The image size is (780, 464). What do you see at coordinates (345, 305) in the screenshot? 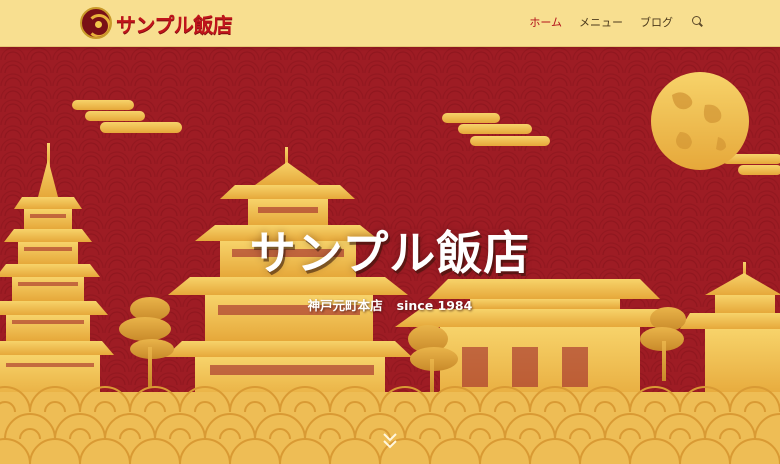
I see `hero-subtitle-location: 神戸元町本店` at bounding box center [345, 305].